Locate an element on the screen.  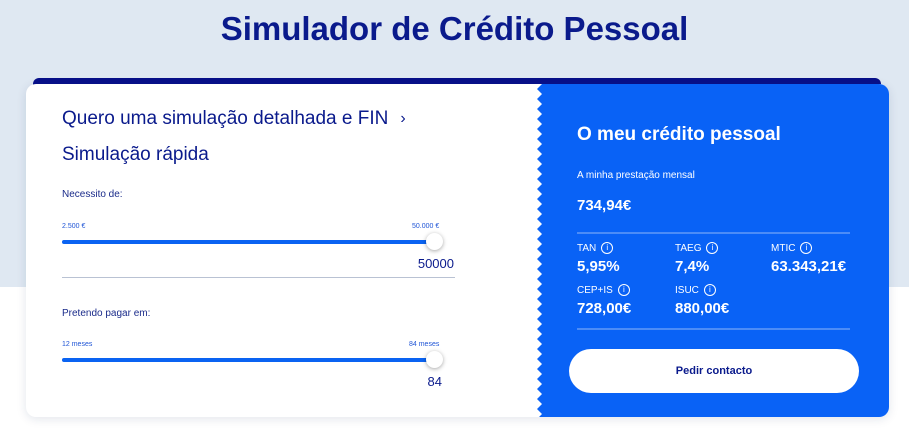
stat-mtic-value: 63.343,21€ is located at coordinates (809, 266).